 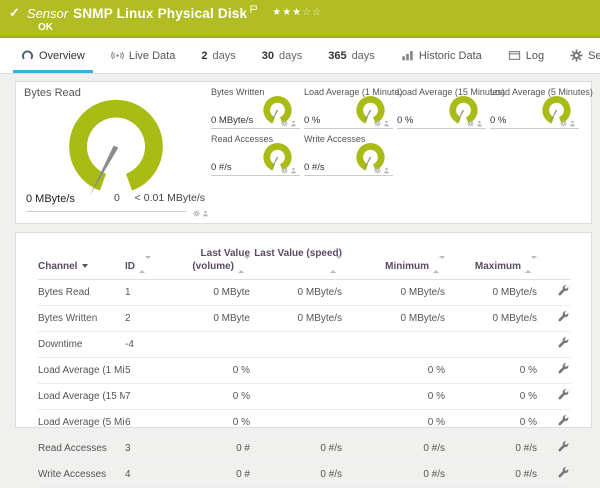 I want to click on channel-id: 6, so click(x=149, y=422).